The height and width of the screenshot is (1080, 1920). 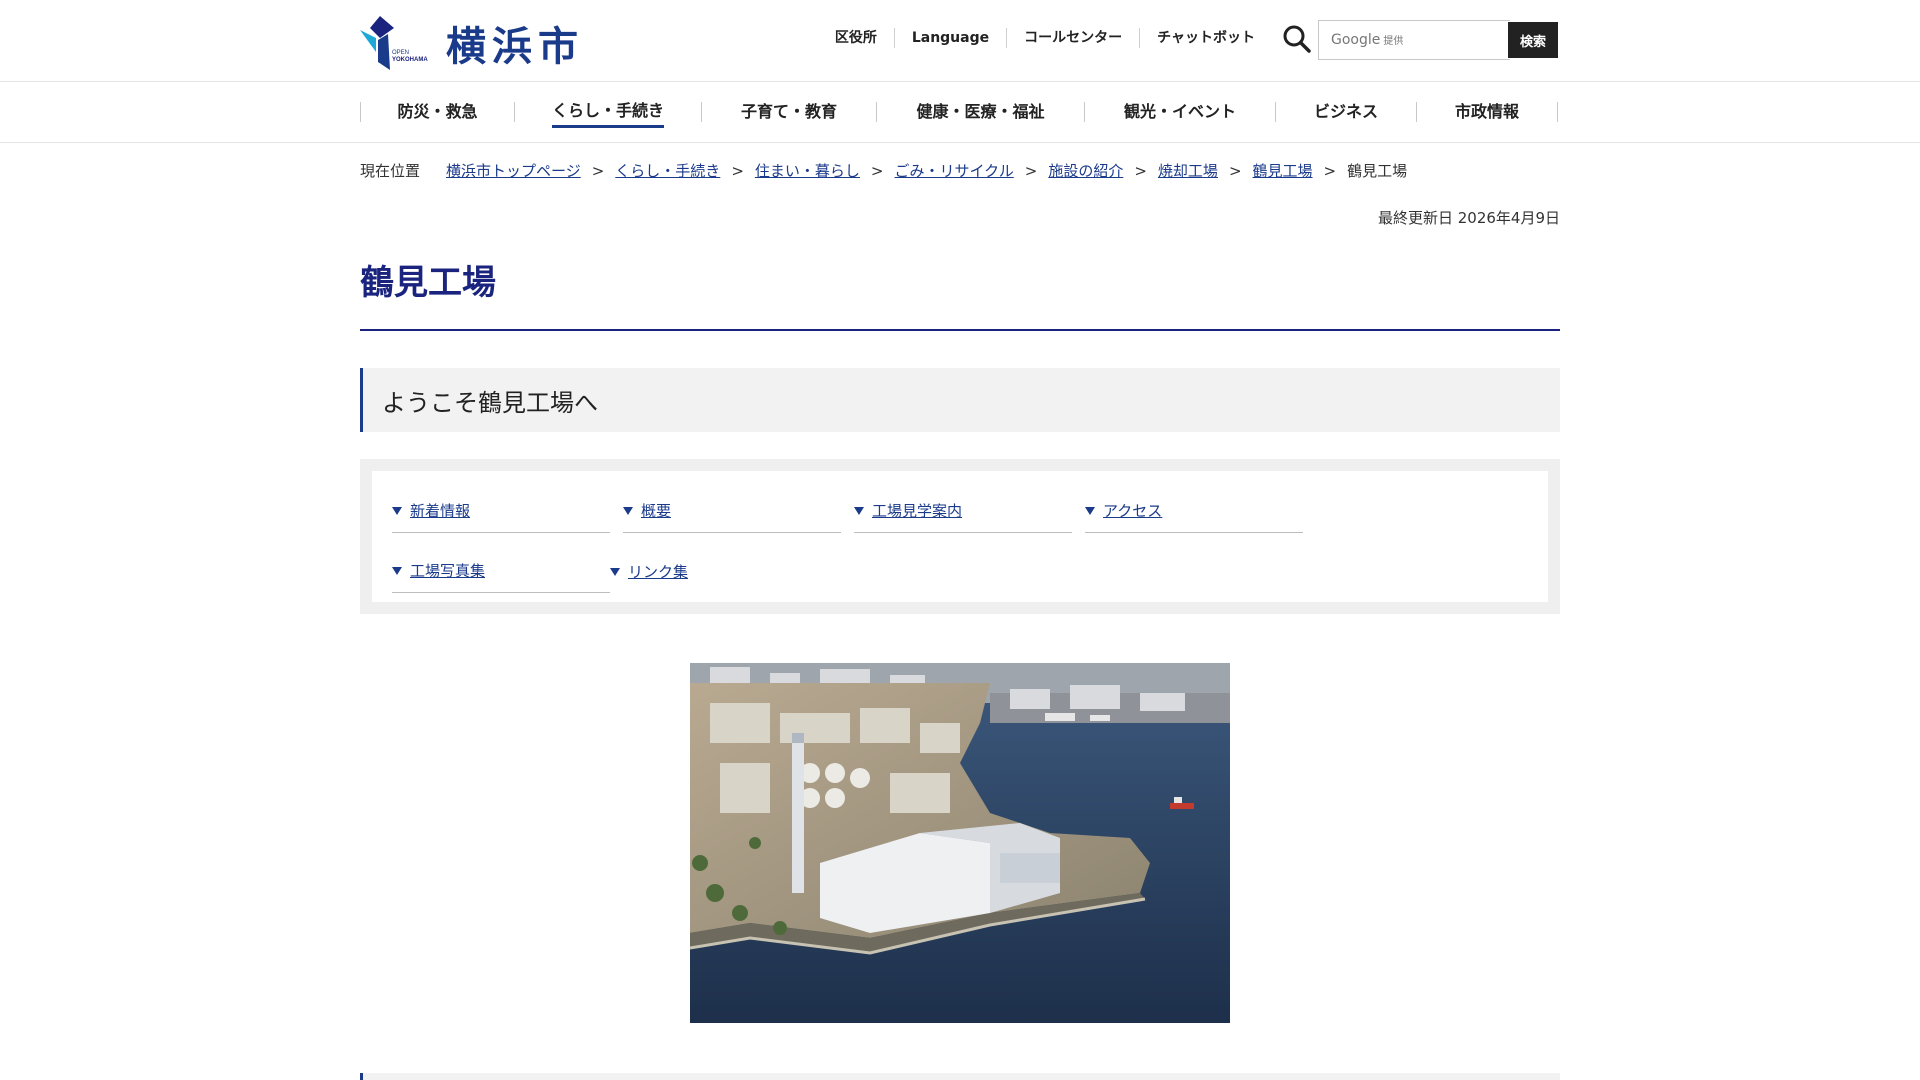 I want to click on breadcrumb-link-facilities: 施設の紹介, so click(x=1085, y=170).